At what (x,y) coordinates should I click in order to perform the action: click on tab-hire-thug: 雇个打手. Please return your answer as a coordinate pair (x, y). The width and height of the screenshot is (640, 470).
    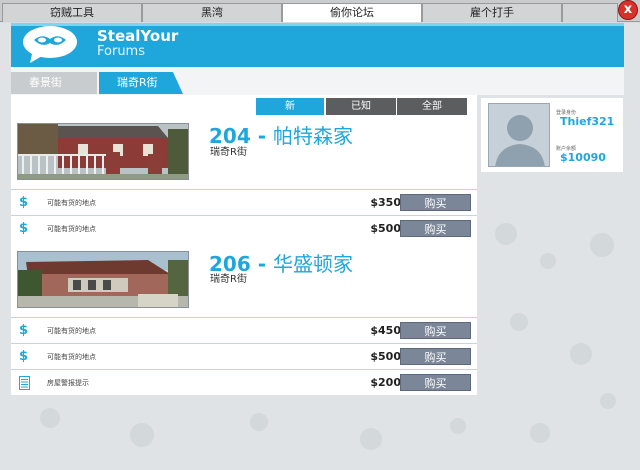
    Looking at the image, I should click on (492, 12).